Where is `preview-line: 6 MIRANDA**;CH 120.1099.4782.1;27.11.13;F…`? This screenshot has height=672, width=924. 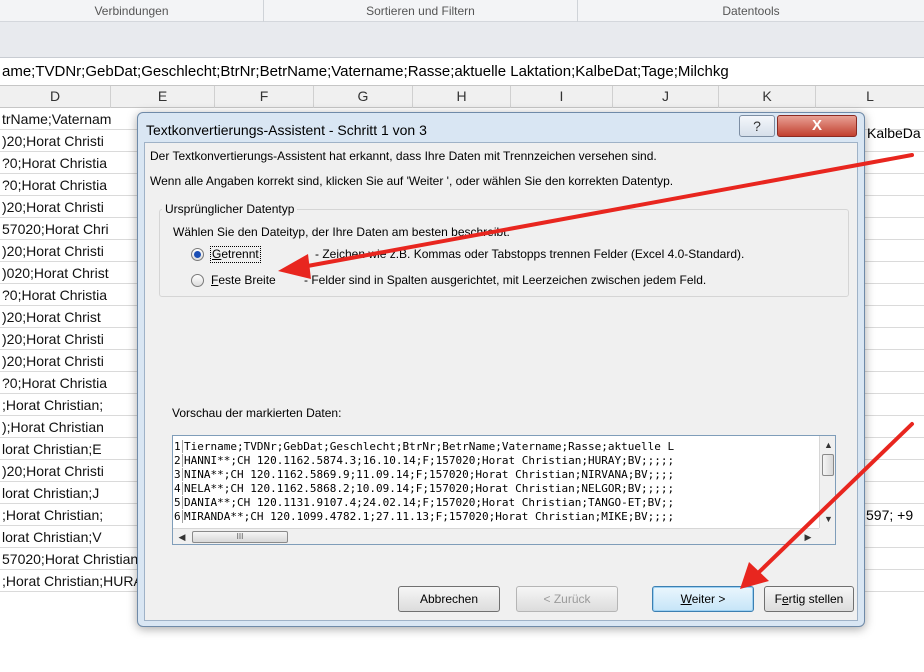 preview-line: 6 MIRANDA**;CH 120.1099.4782.1;27.11.13;F… is located at coordinates (423, 516).